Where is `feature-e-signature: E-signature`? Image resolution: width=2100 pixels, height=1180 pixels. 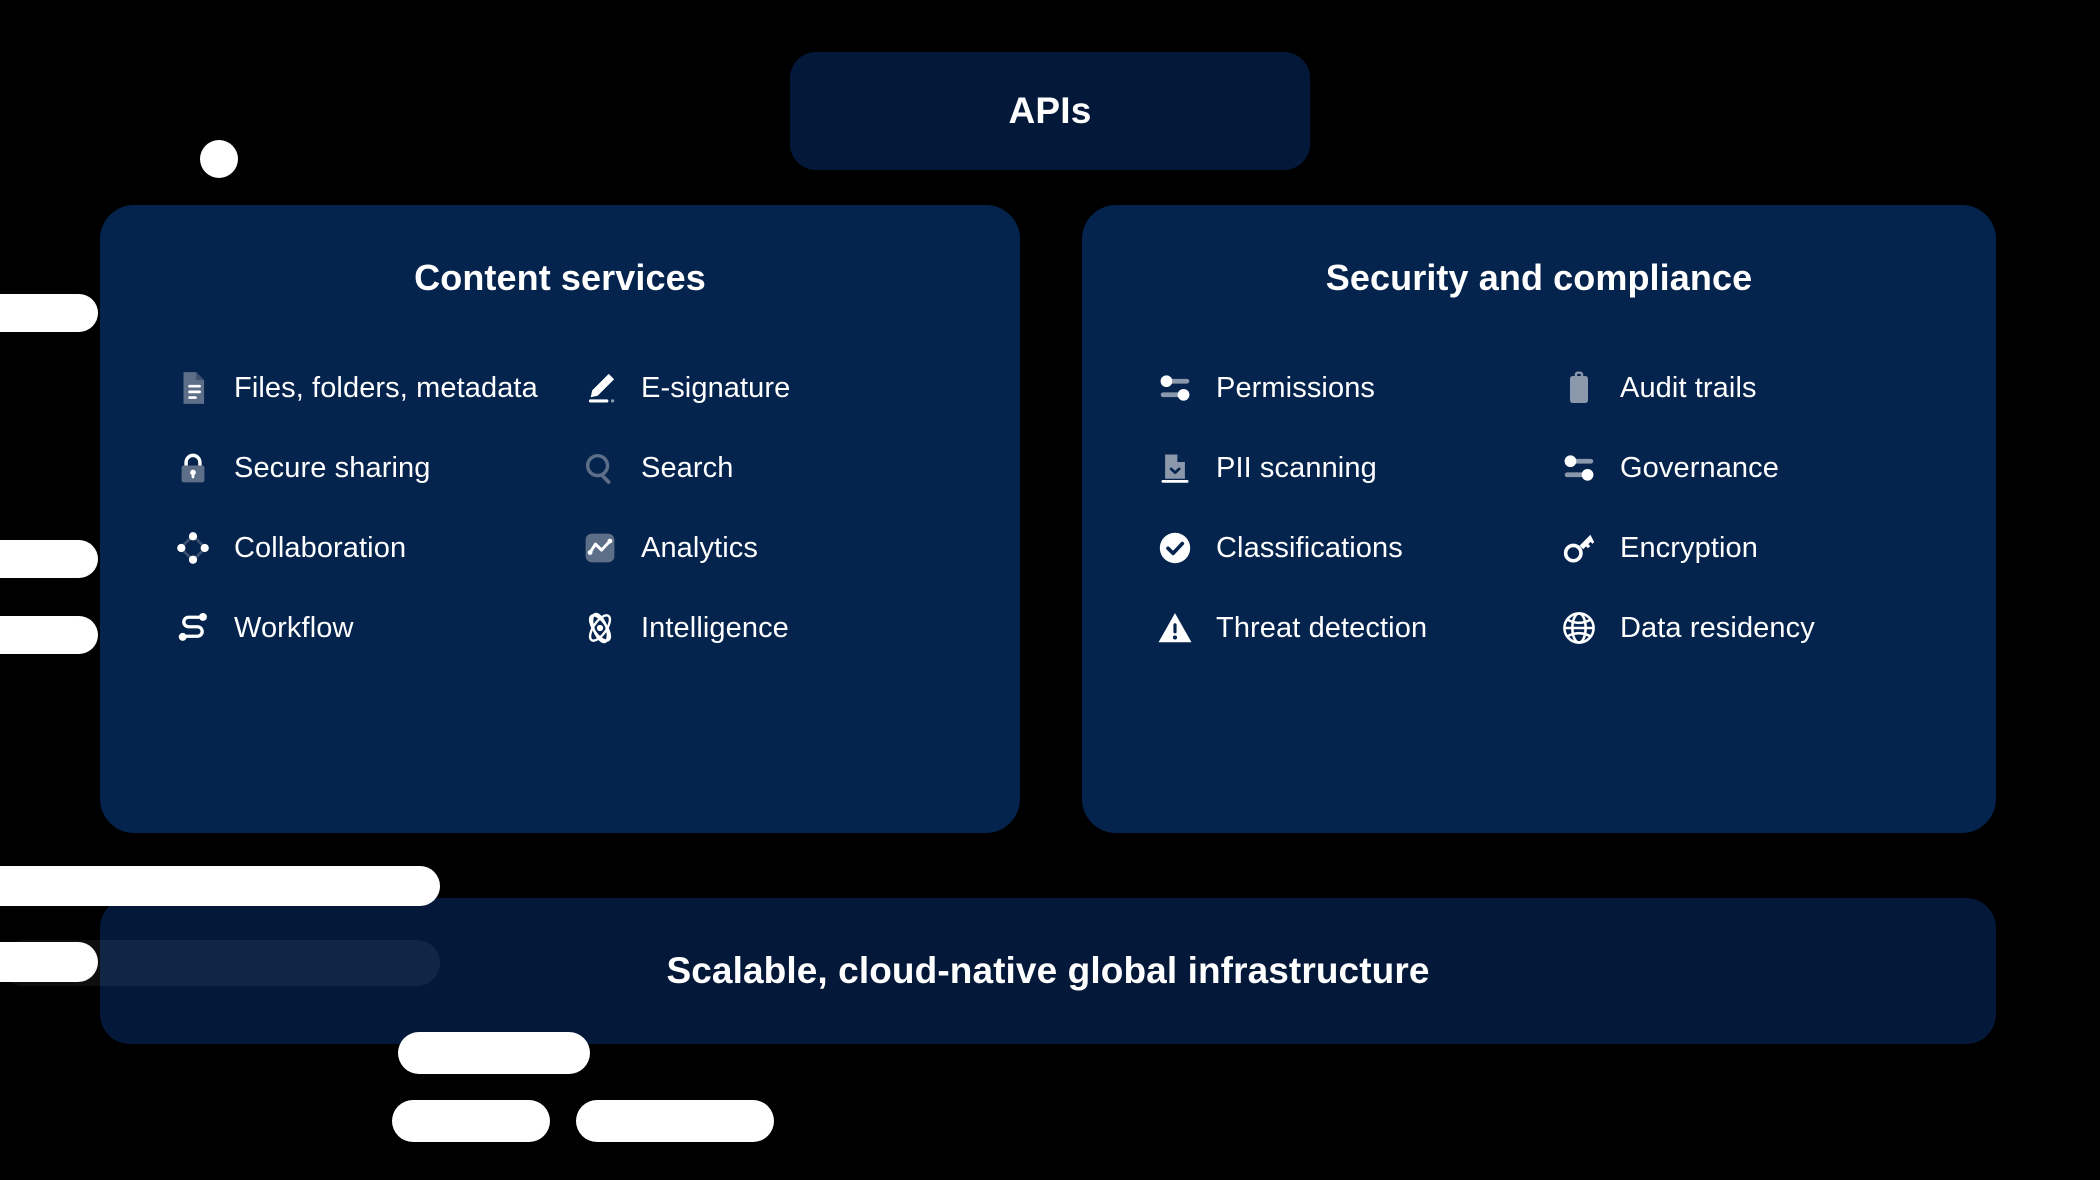
feature-e-signature: E-signature is located at coordinates (777, 388).